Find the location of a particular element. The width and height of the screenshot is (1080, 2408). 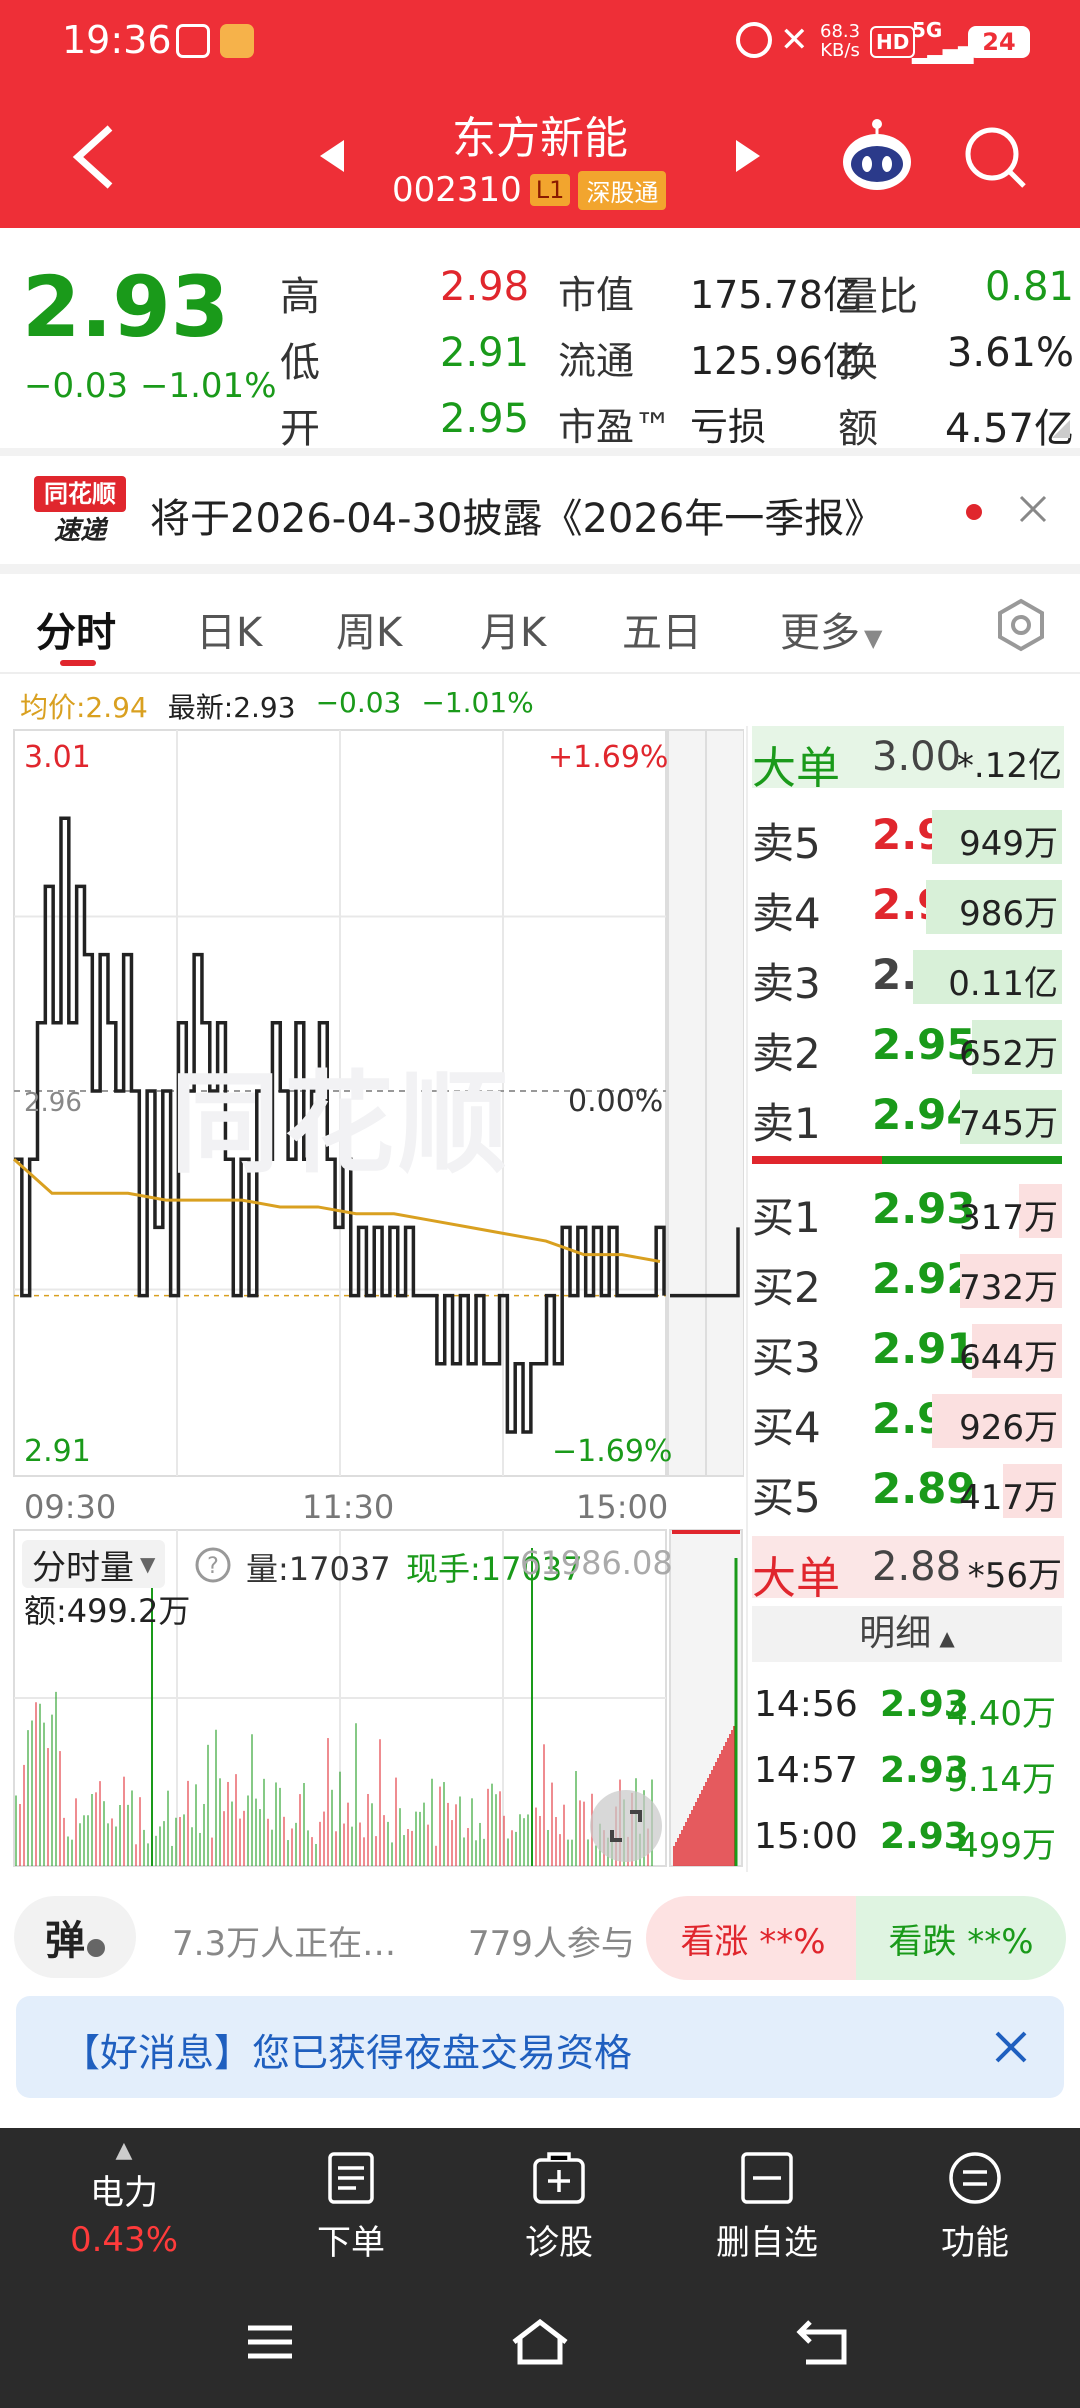

nav-label: 诊股 is located at coordinates (559, 2243).